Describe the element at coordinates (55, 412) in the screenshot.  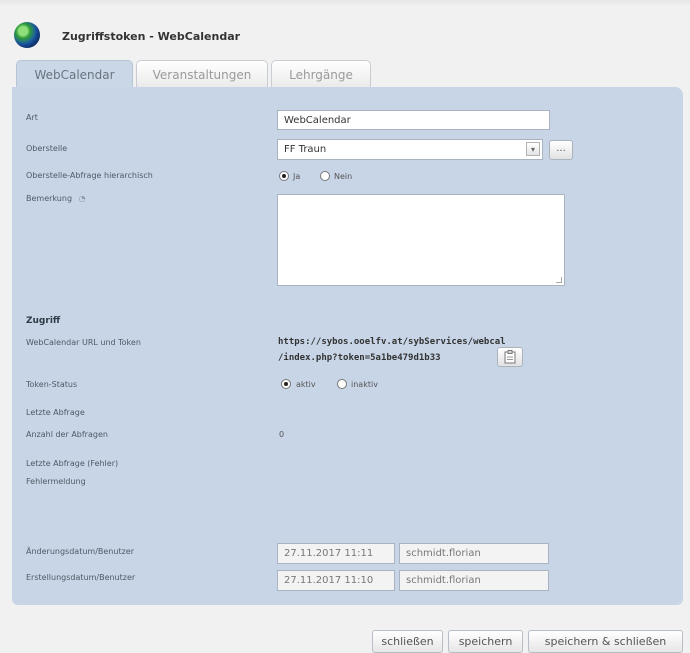
I see `letzte-abfrage-label: Letzte Abfrage` at that location.